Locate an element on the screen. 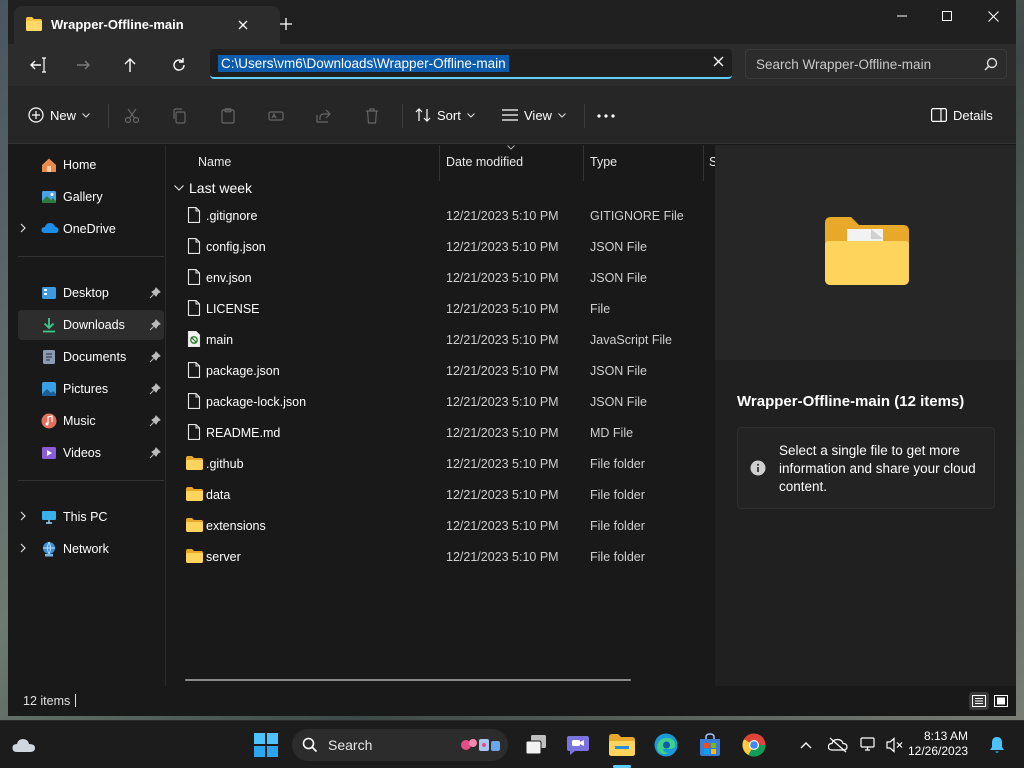 Image resolution: width=1024 pixels, height=768 pixels. search-input: Search Wrapper-Offline-main is located at coordinates (876, 64).